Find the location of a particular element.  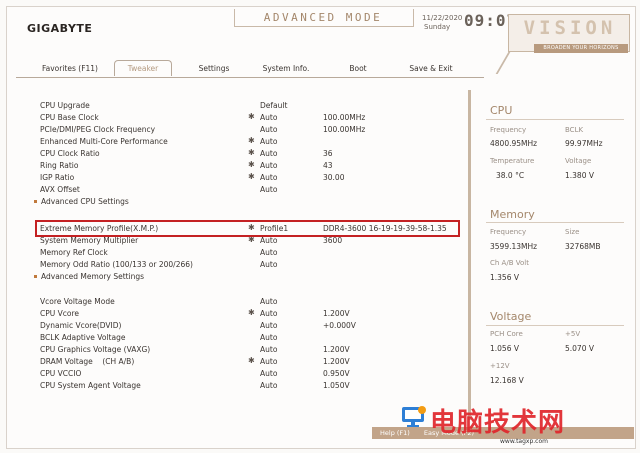

memory-size-value: 32768MB is located at coordinates (583, 246).